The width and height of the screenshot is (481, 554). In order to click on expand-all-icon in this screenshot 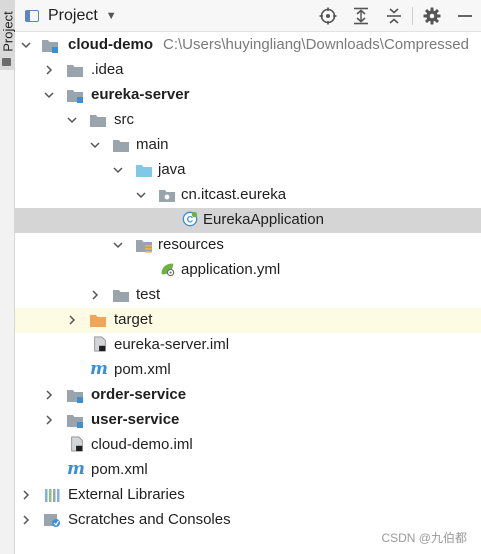, I will do `click(360, 15)`.